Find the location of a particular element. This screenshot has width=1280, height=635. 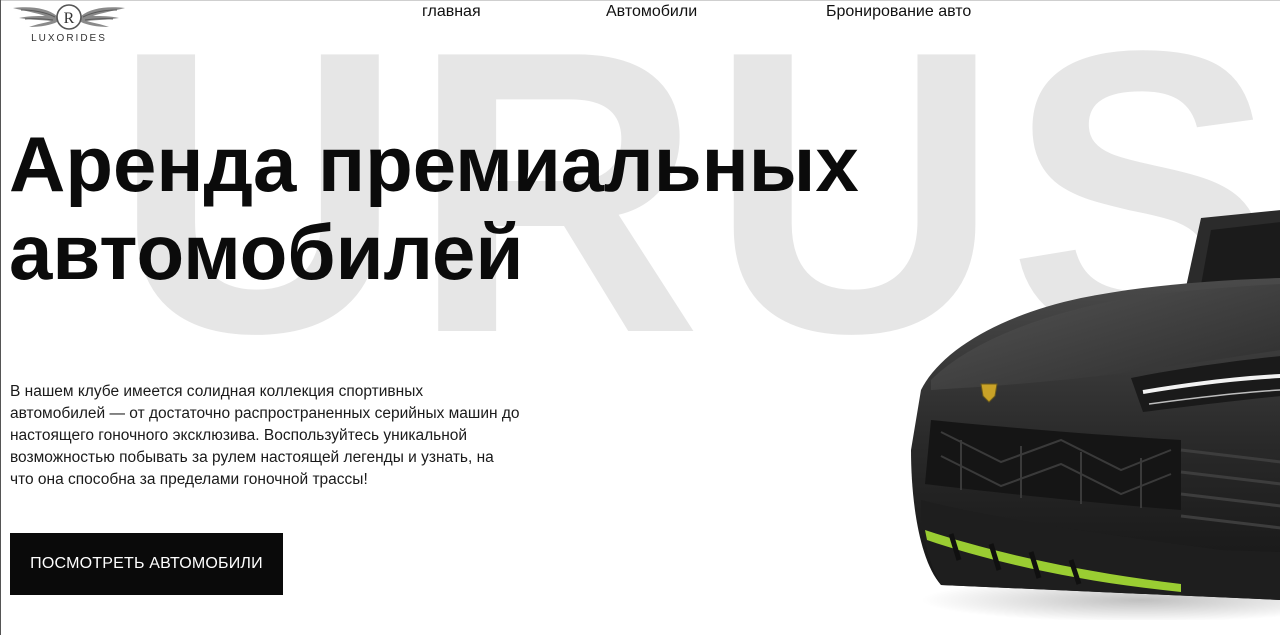

view-cars-button: ПОСМОТРЕТЬ АВТОМОБИЛИ is located at coordinates (146, 564).